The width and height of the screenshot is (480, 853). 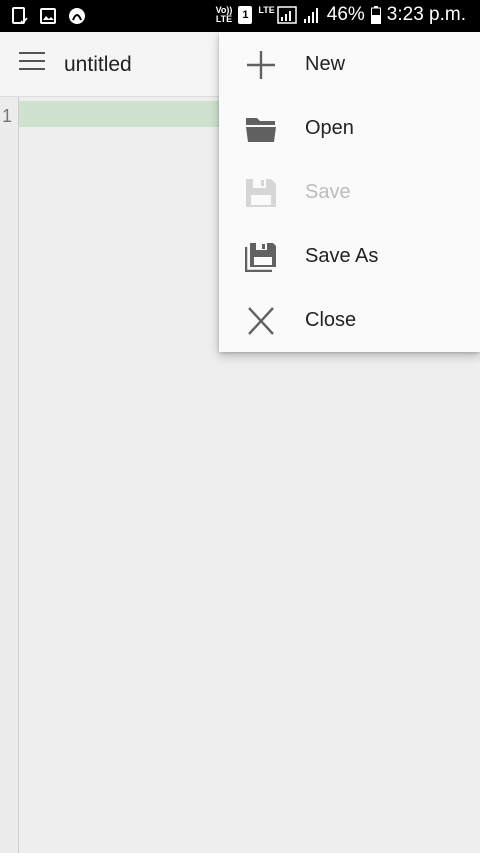 I want to click on system-indicators: Vo)) LTE 1 LTE 46% 3:23 p.m., so click(x=341, y=15).